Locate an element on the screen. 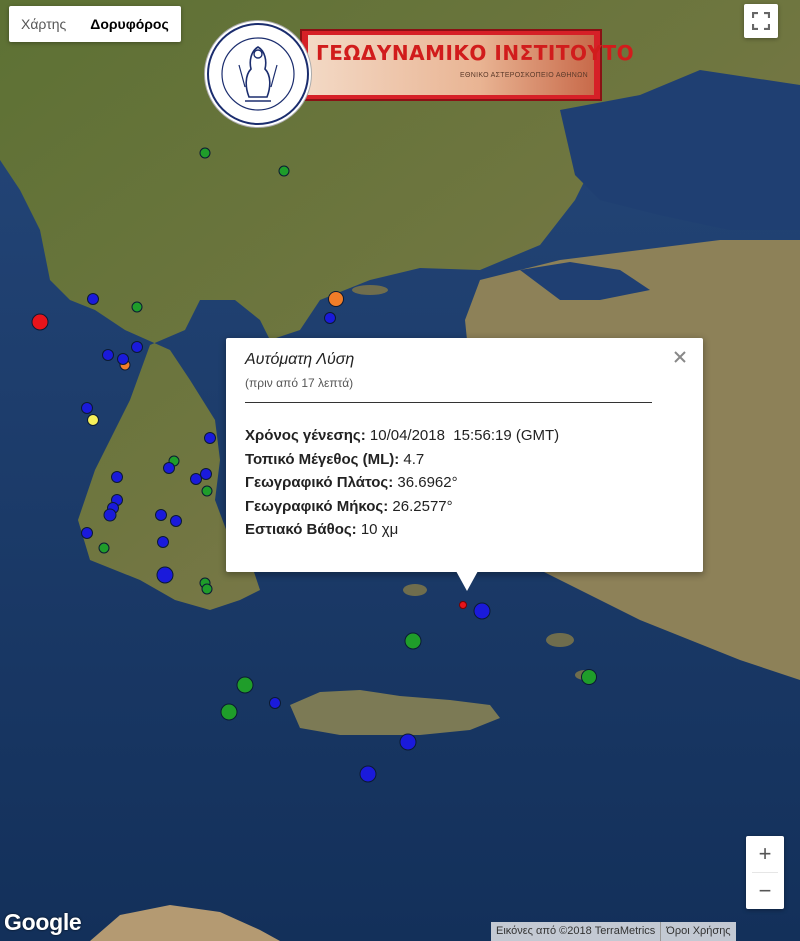 Image resolution: width=800 pixels, height=941 pixels. google-logo: Google is located at coordinates (43, 922).